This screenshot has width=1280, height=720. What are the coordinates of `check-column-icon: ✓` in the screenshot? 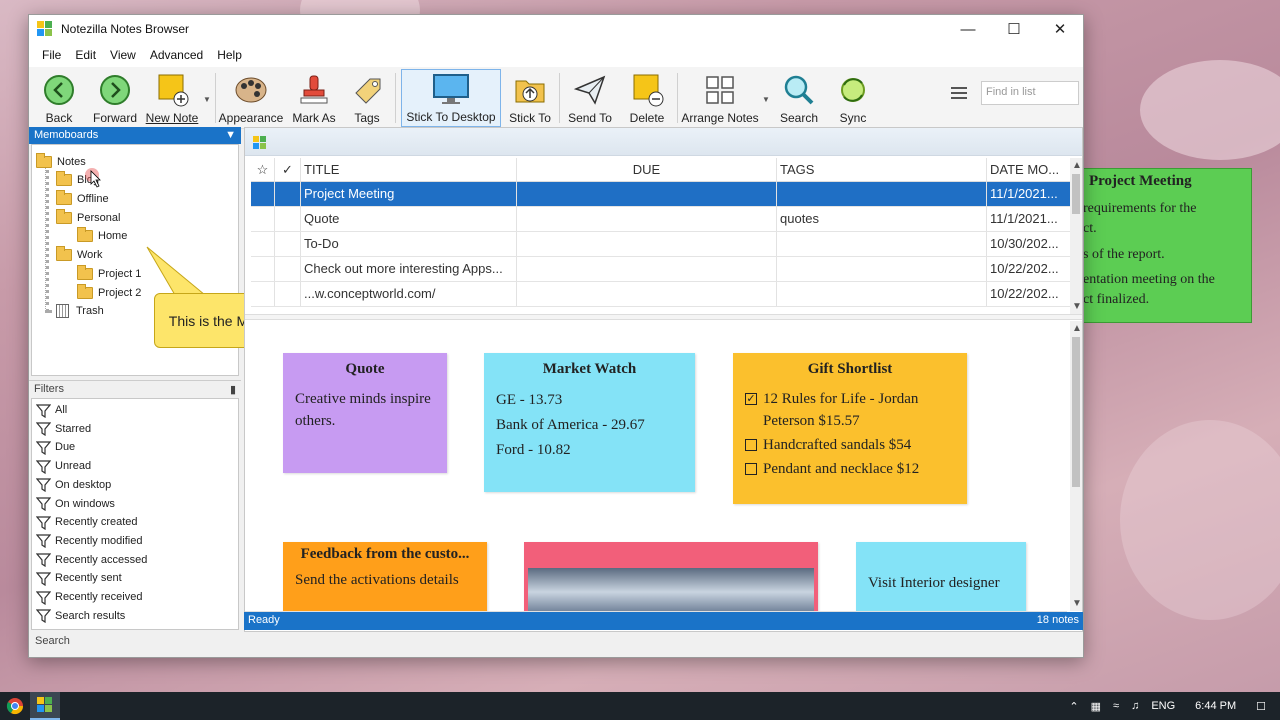 It's located at (288, 169).